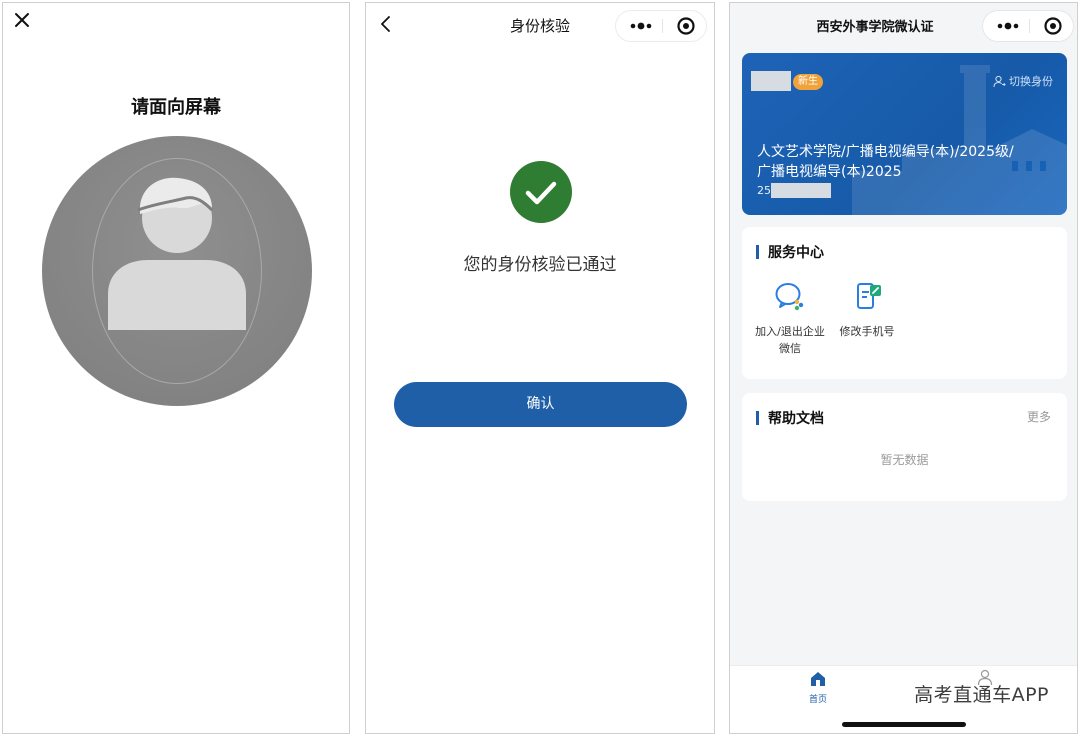  What do you see at coordinates (541, 192) in the screenshot?
I see `success-check-icon` at bounding box center [541, 192].